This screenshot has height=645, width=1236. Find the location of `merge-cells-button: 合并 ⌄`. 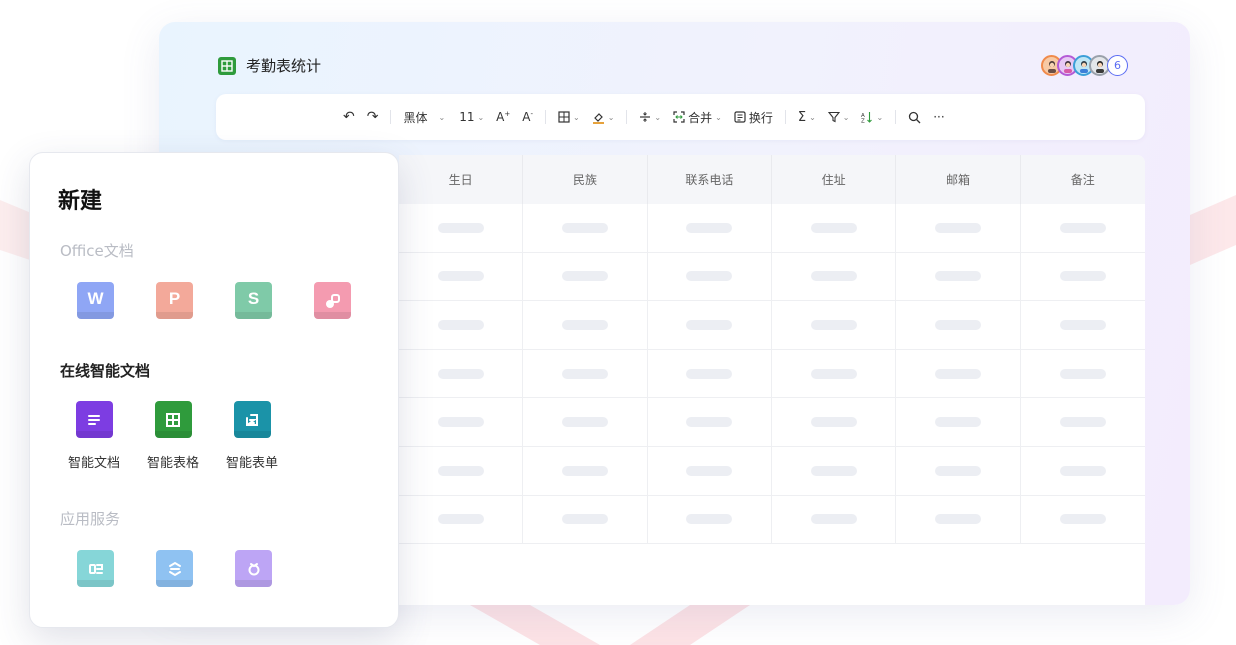

merge-cells-button: 合并 ⌄ is located at coordinates (697, 117).